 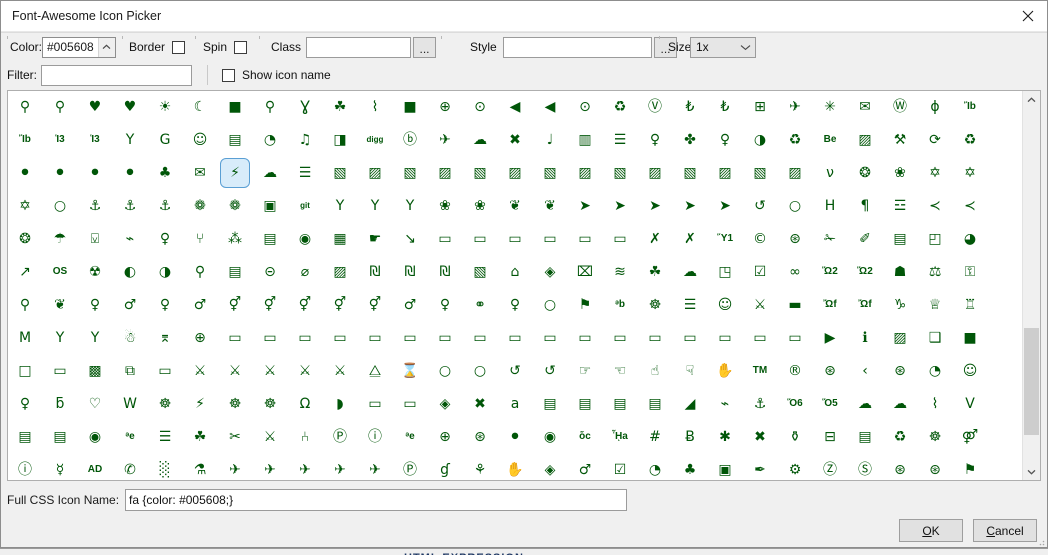 I want to click on icon-cell: ⚤, so click(x=970, y=437).